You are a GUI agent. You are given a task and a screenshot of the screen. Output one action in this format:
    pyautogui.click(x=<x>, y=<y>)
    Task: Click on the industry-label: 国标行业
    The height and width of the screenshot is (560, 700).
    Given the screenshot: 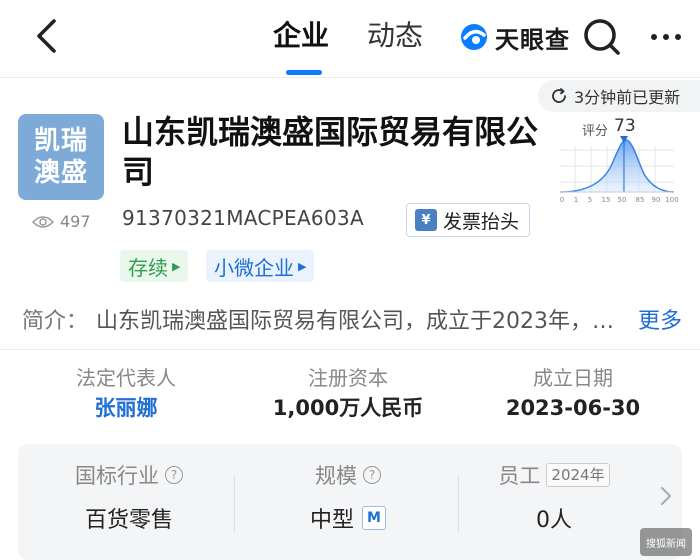 What is the action you would take?
    pyautogui.click(x=117, y=476)
    